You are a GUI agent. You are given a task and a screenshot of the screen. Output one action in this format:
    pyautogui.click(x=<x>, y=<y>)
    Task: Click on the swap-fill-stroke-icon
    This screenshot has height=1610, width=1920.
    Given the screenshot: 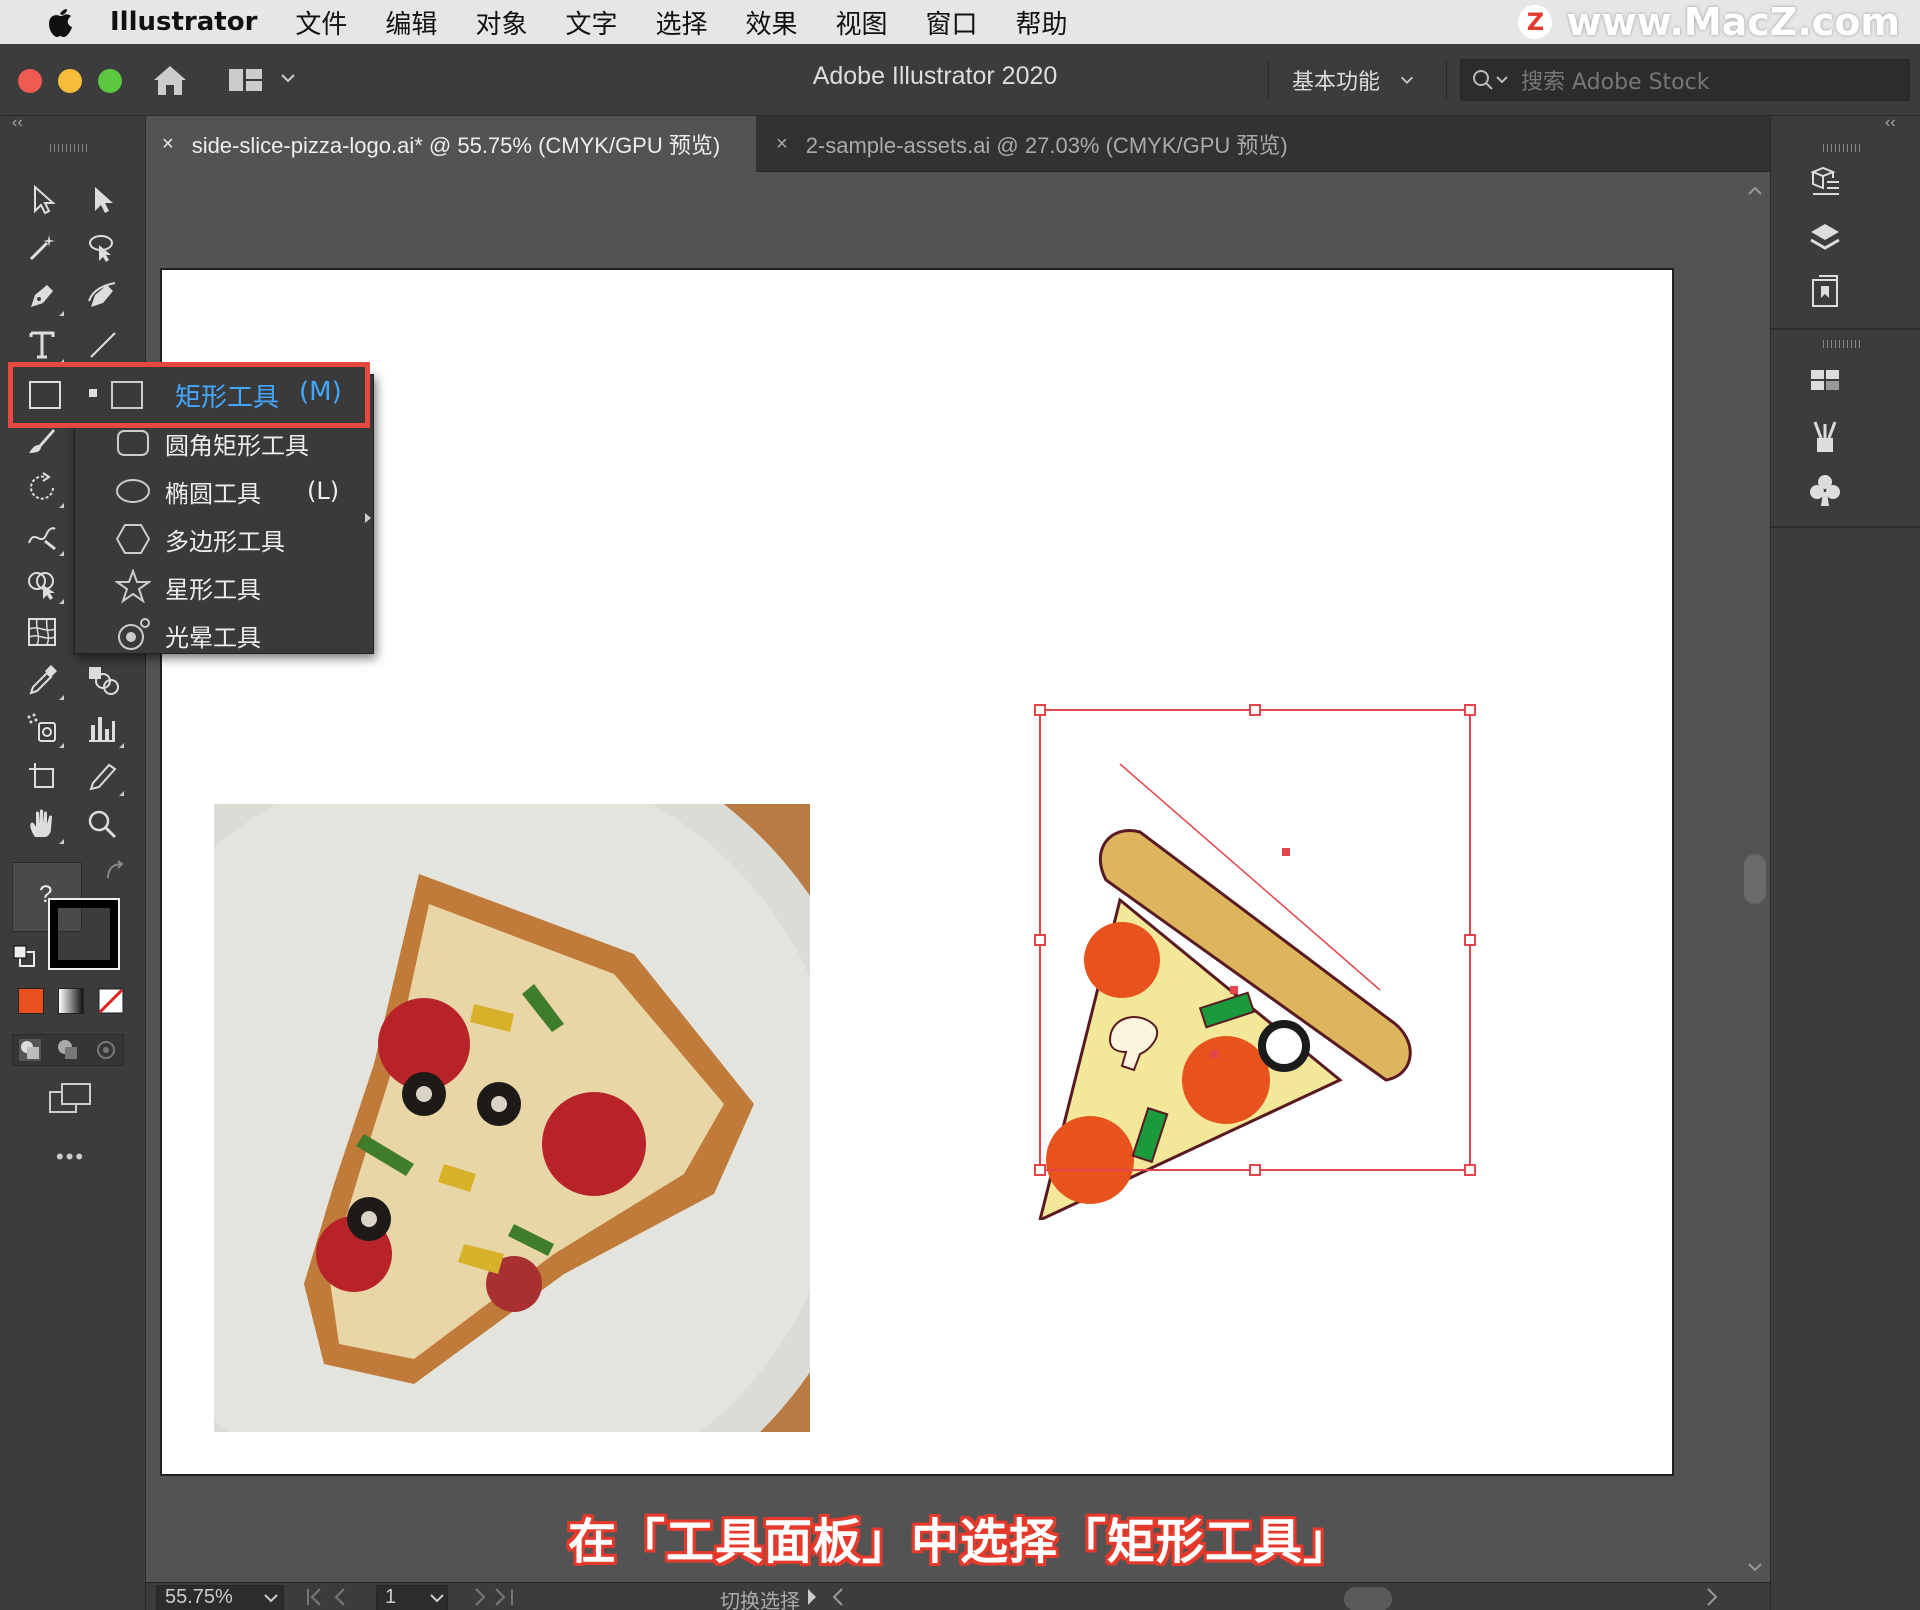 What is the action you would take?
    pyautogui.click(x=115, y=871)
    